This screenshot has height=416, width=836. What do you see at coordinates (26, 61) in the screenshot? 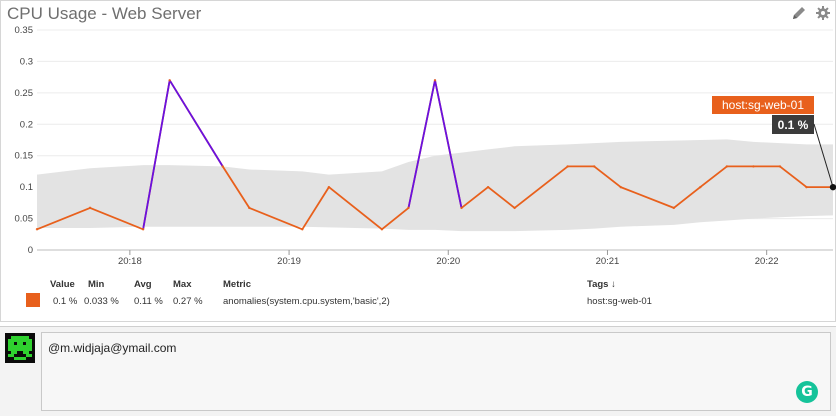
I see `y-tick-label: 0.3` at bounding box center [26, 61].